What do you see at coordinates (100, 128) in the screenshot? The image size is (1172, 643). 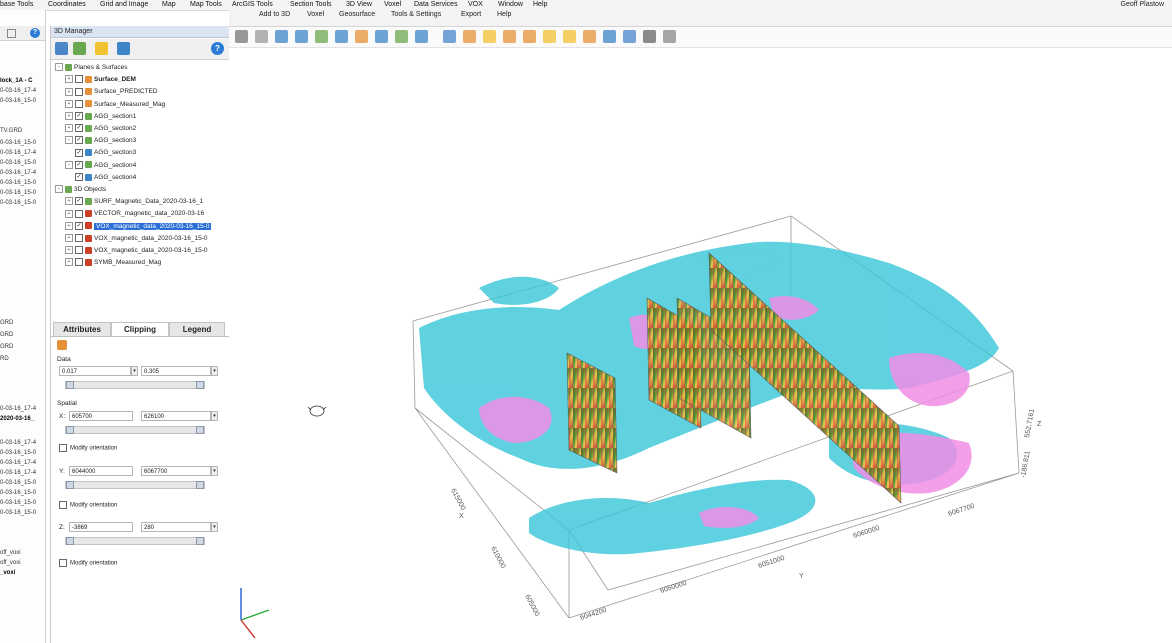 I see `tree-item: + ✓ AGG_section2` at bounding box center [100, 128].